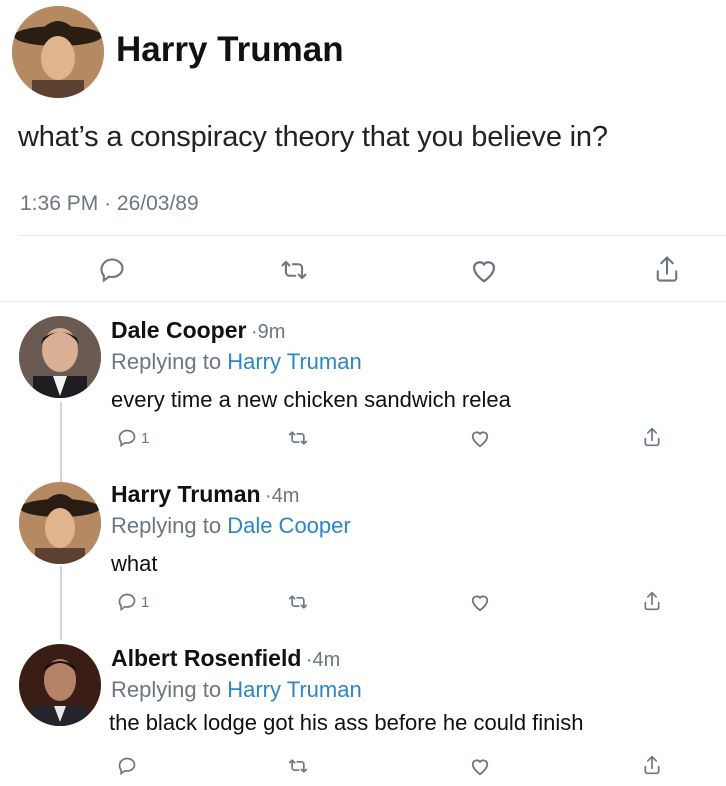  Describe the element at coordinates (186, 494) in the screenshot. I see `reply-author-name: Harry Truman` at that location.